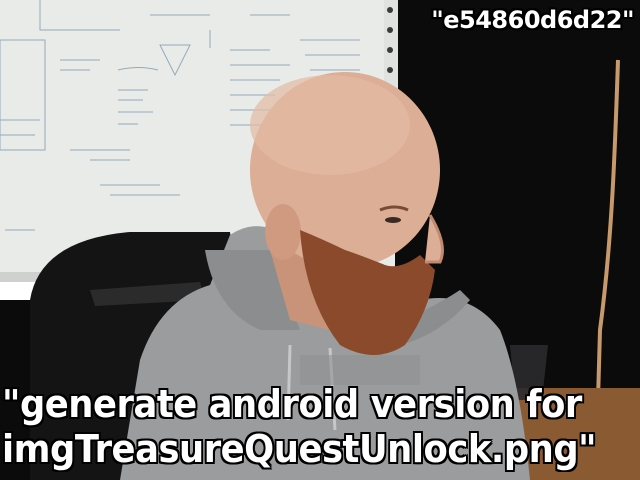 This screenshot has height=480, width=640. I want to click on bottom-caption-line1: "generate android version for, so click(292, 404).